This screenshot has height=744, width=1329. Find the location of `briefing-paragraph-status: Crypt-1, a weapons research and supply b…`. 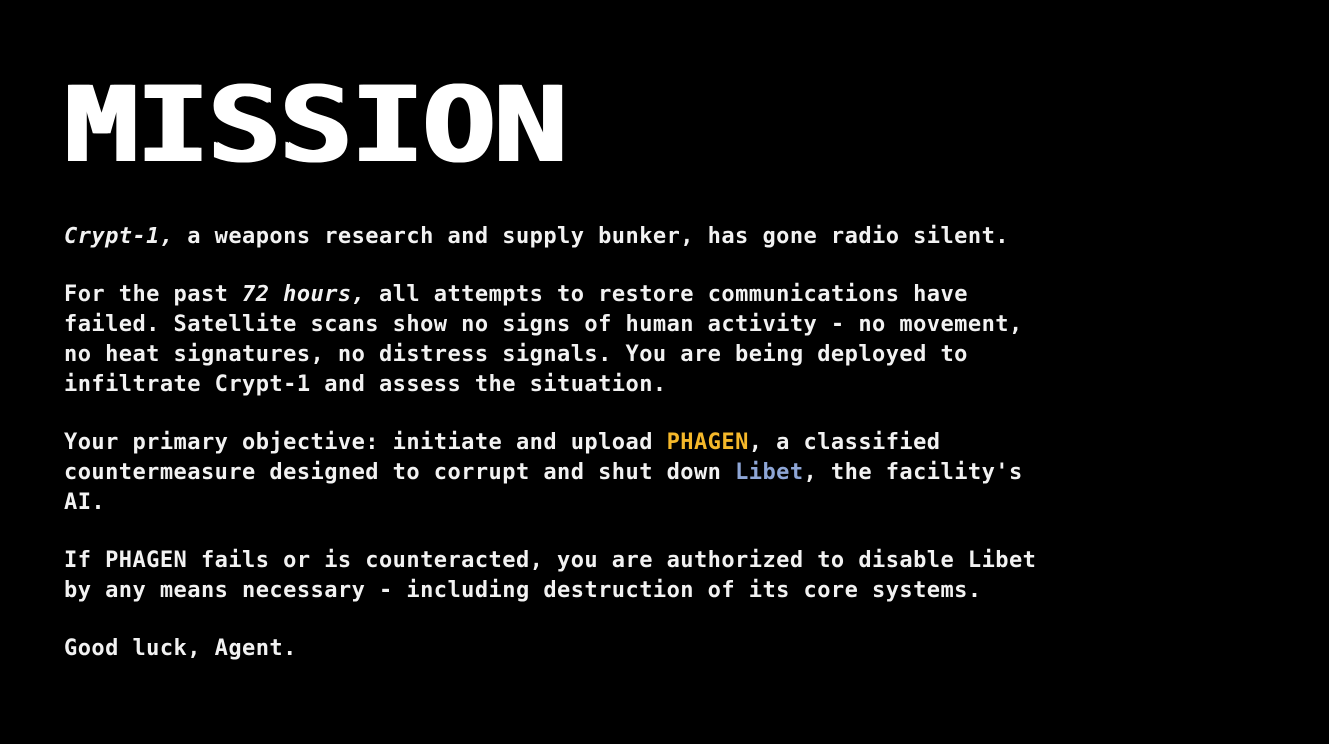

briefing-paragraph-status: Crypt-1, a weapons research and supply b… is located at coordinates (664, 237).